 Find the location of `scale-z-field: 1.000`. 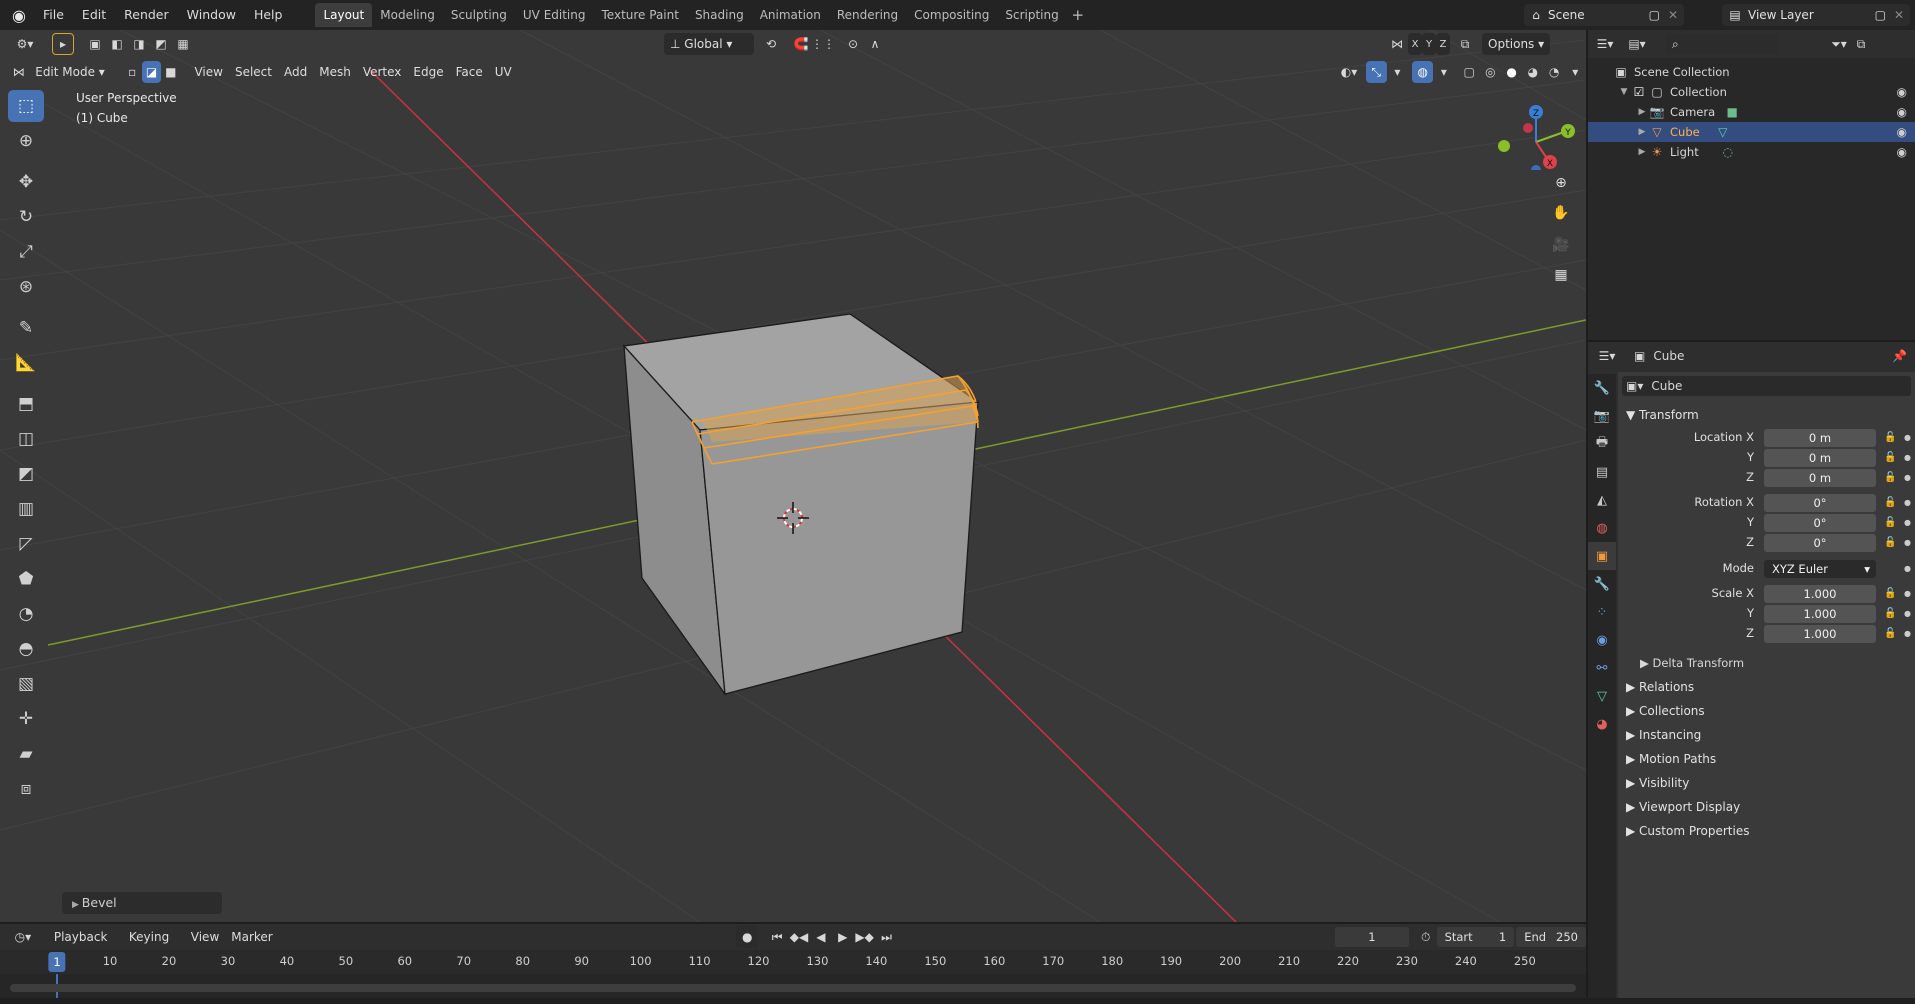

scale-z-field: 1.000 is located at coordinates (1820, 634).